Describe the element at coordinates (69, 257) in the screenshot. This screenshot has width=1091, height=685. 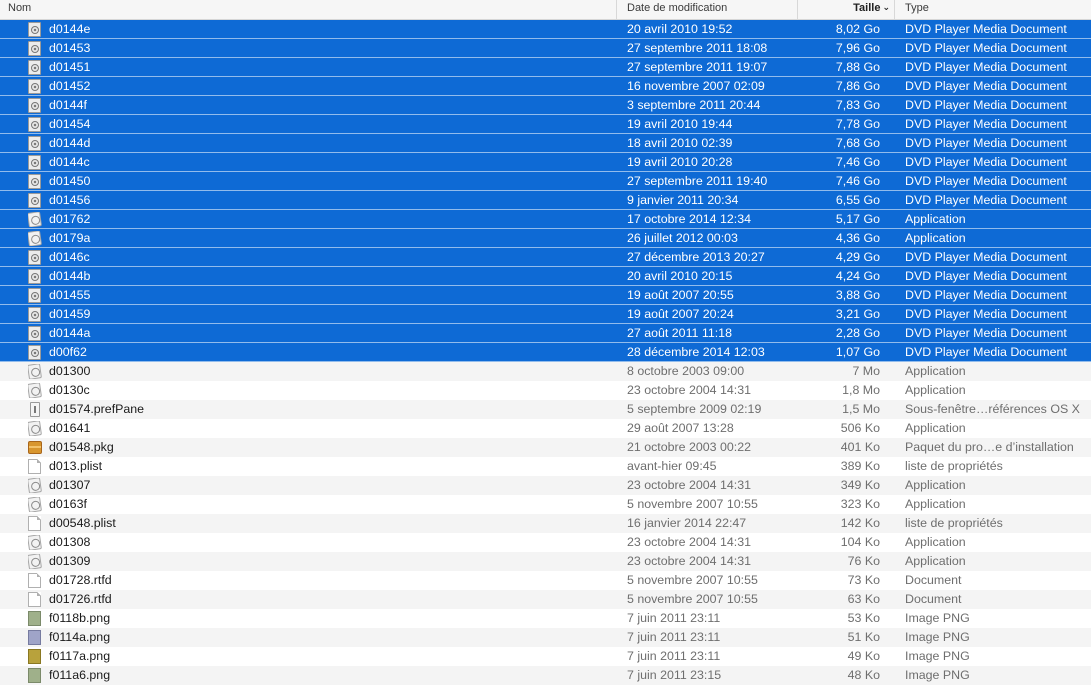
I see `file-name: d0146c` at that location.